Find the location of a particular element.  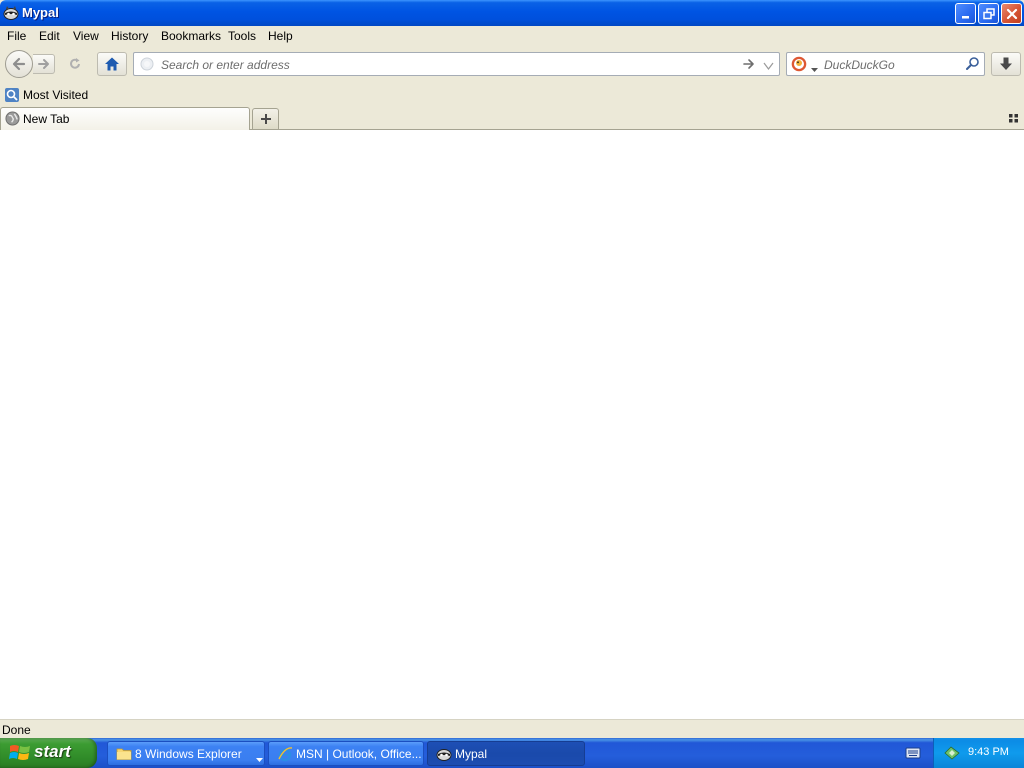

grid-icon is located at coordinates (1013, 118).